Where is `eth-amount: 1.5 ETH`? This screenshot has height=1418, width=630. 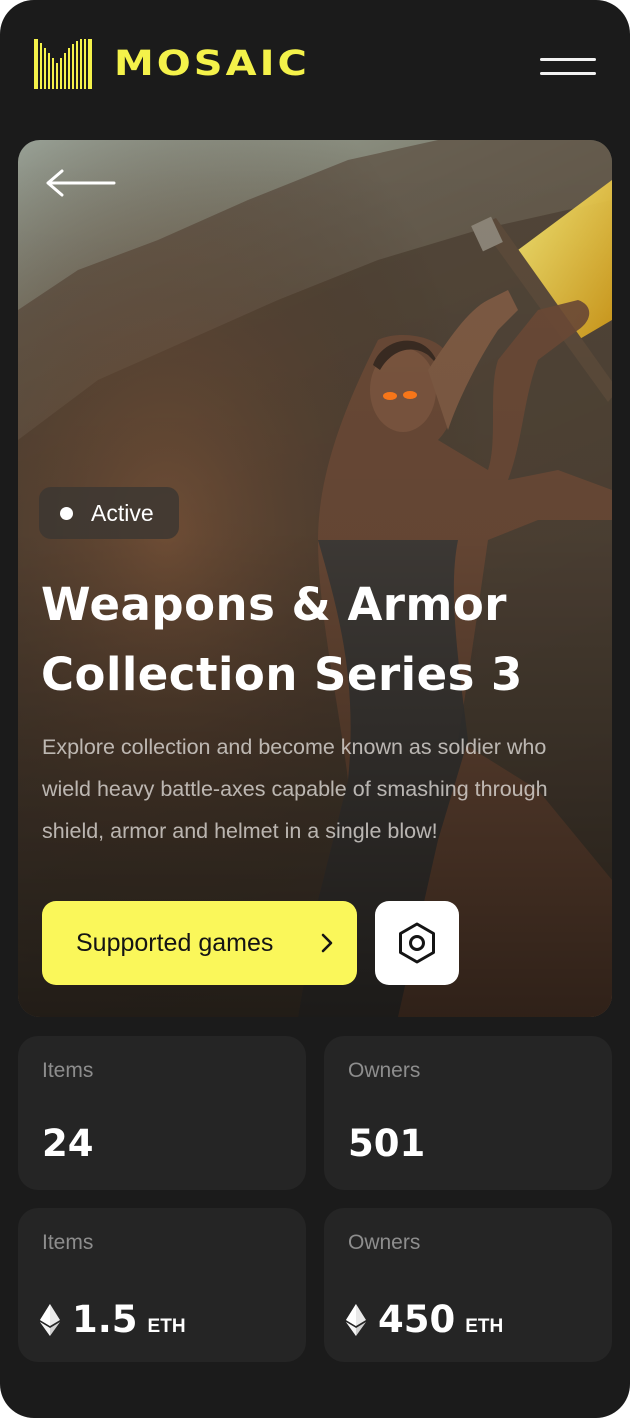 eth-amount: 1.5 ETH is located at coordinates (113, 1320).